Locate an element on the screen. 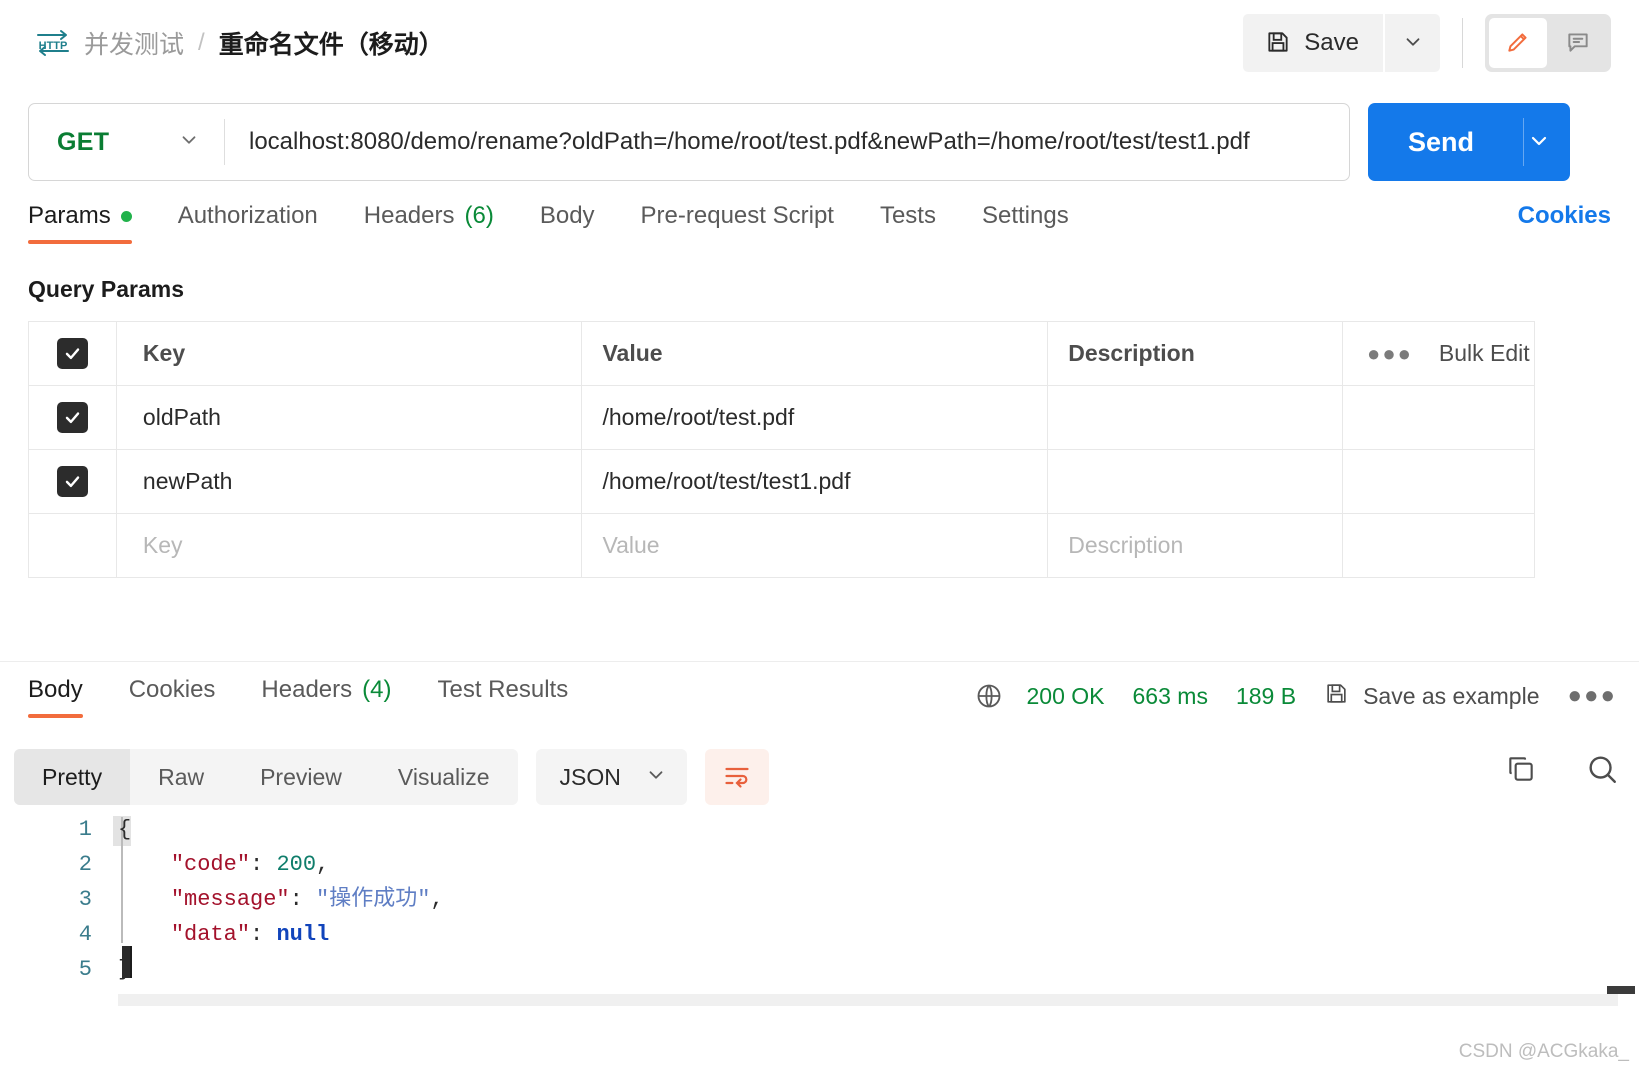  word-wrap-icon is located at coordinates (737, 777).